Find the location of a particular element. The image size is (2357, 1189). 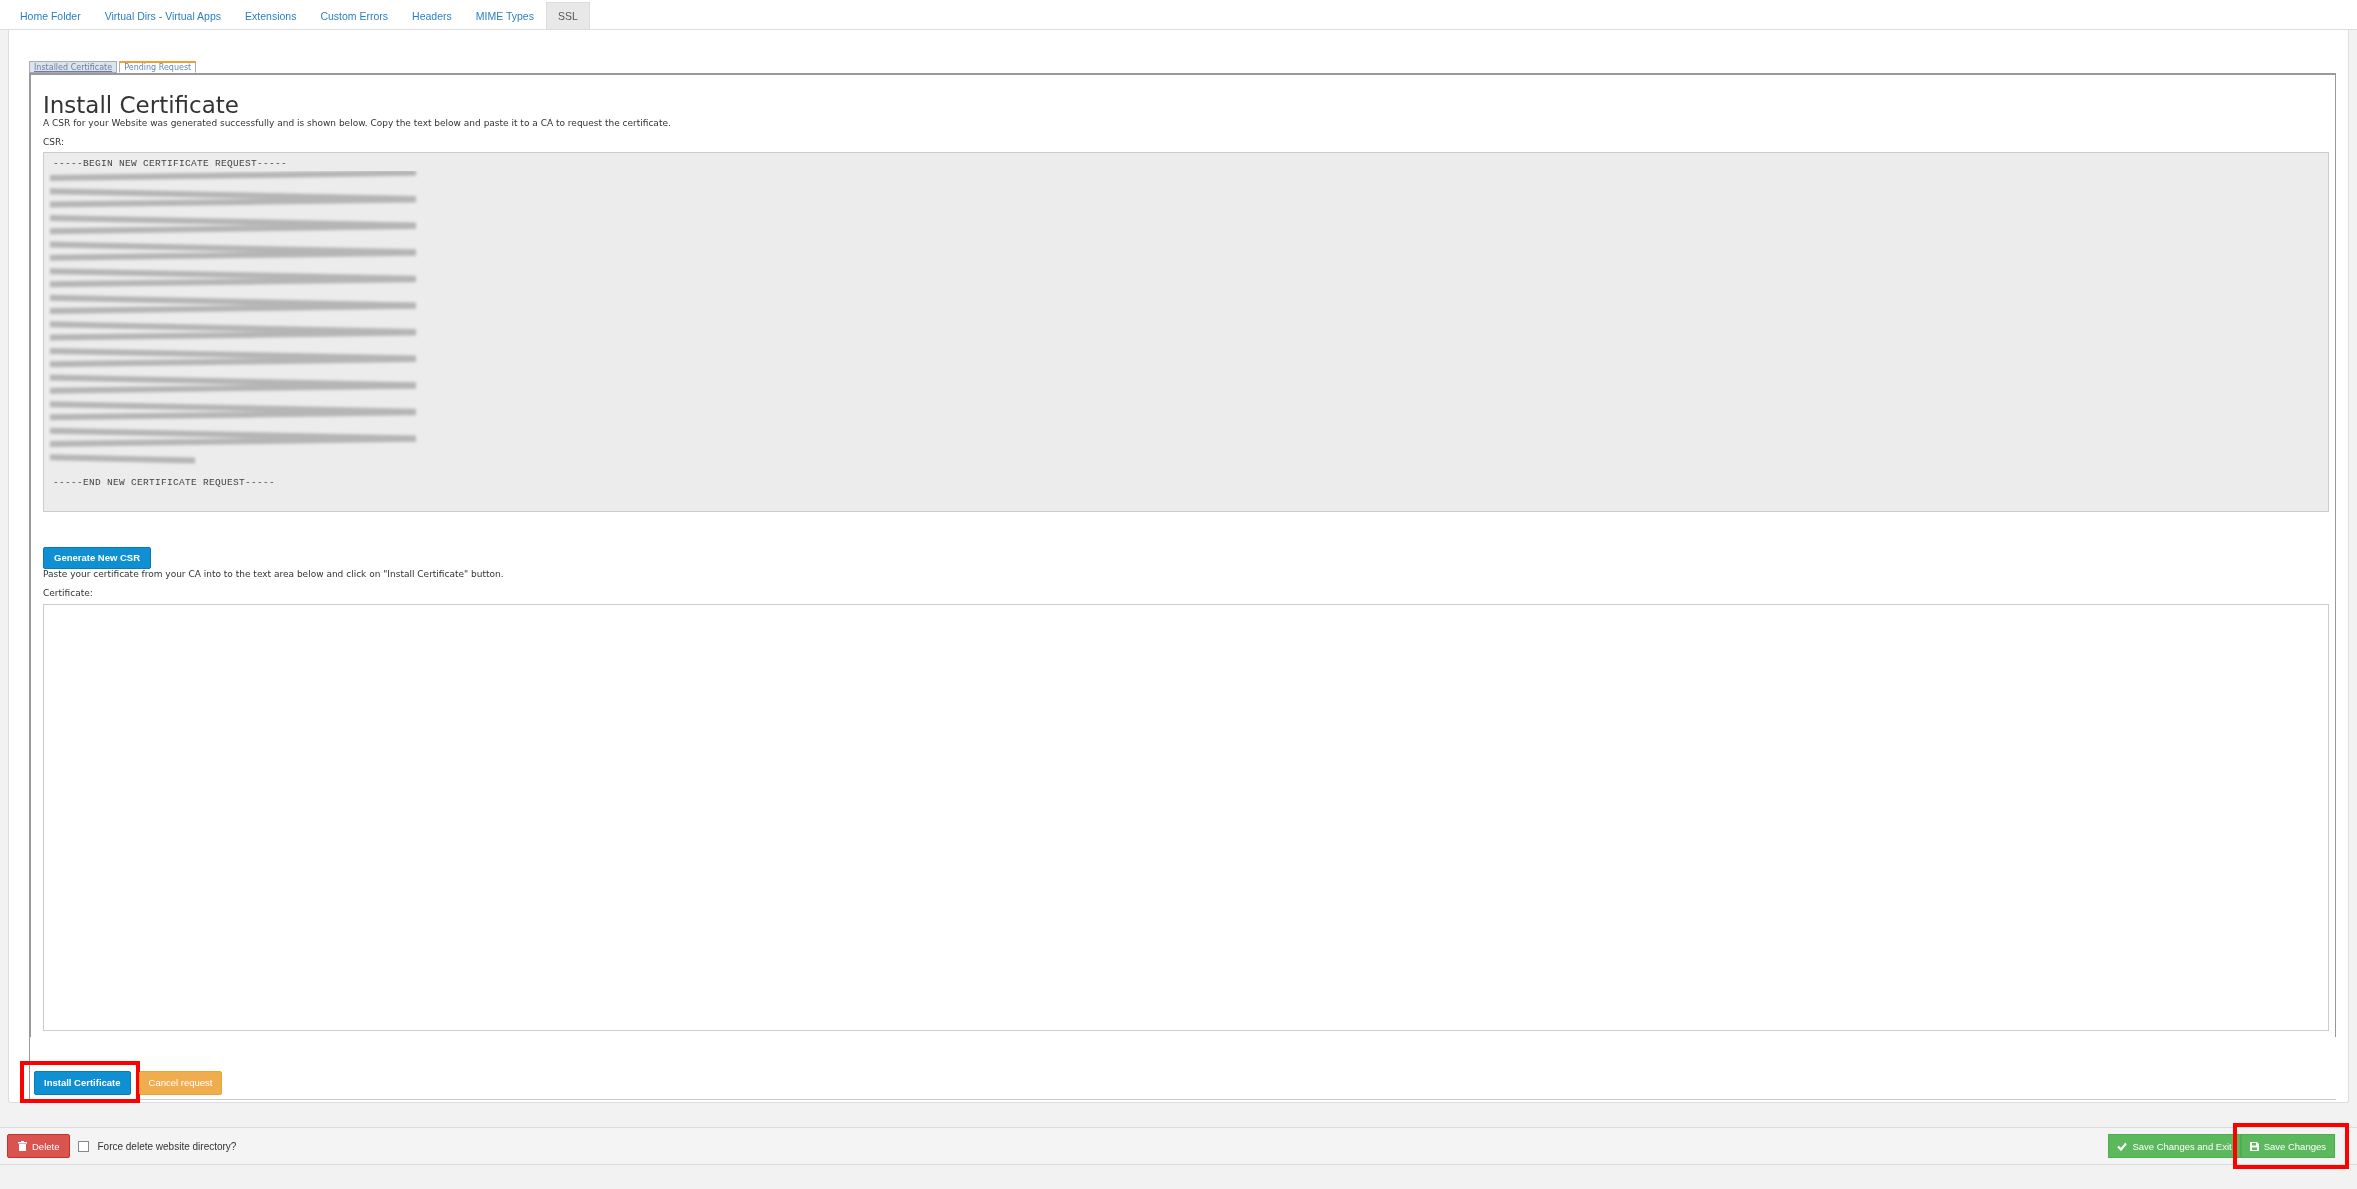

tab: Headers is located at coordinates (432, 15).